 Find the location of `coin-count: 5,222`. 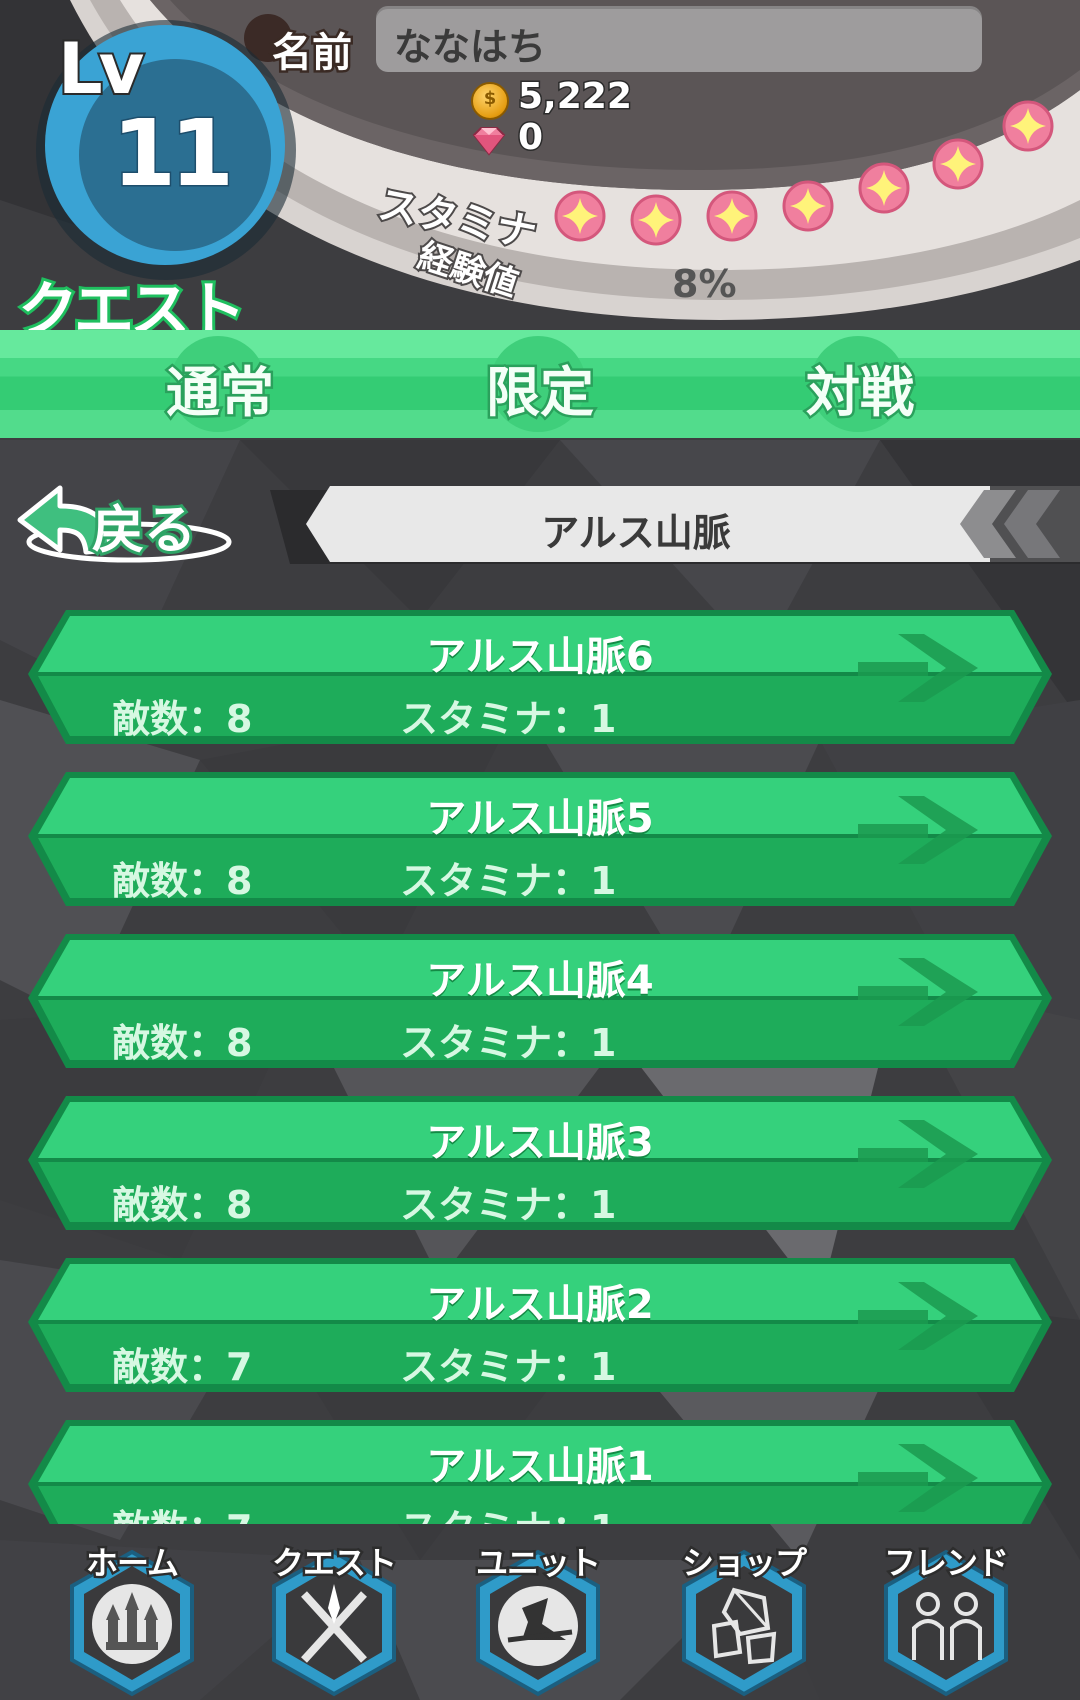

coin-count: 5,222 is located at coordinates (575, 97).